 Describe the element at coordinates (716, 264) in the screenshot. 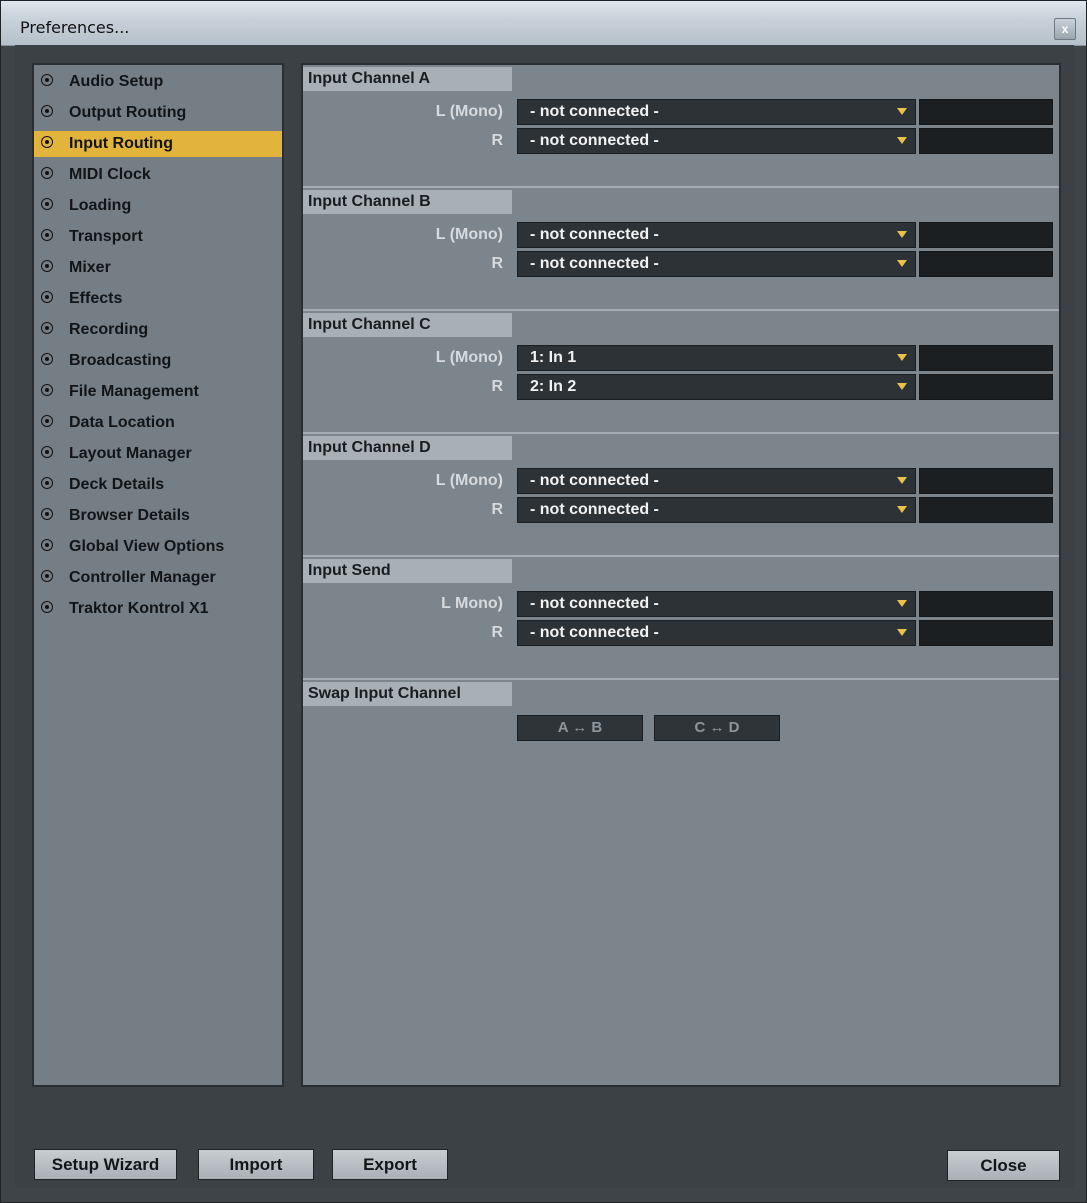

I see `channel-b-right-select: - not connected -` at that location.